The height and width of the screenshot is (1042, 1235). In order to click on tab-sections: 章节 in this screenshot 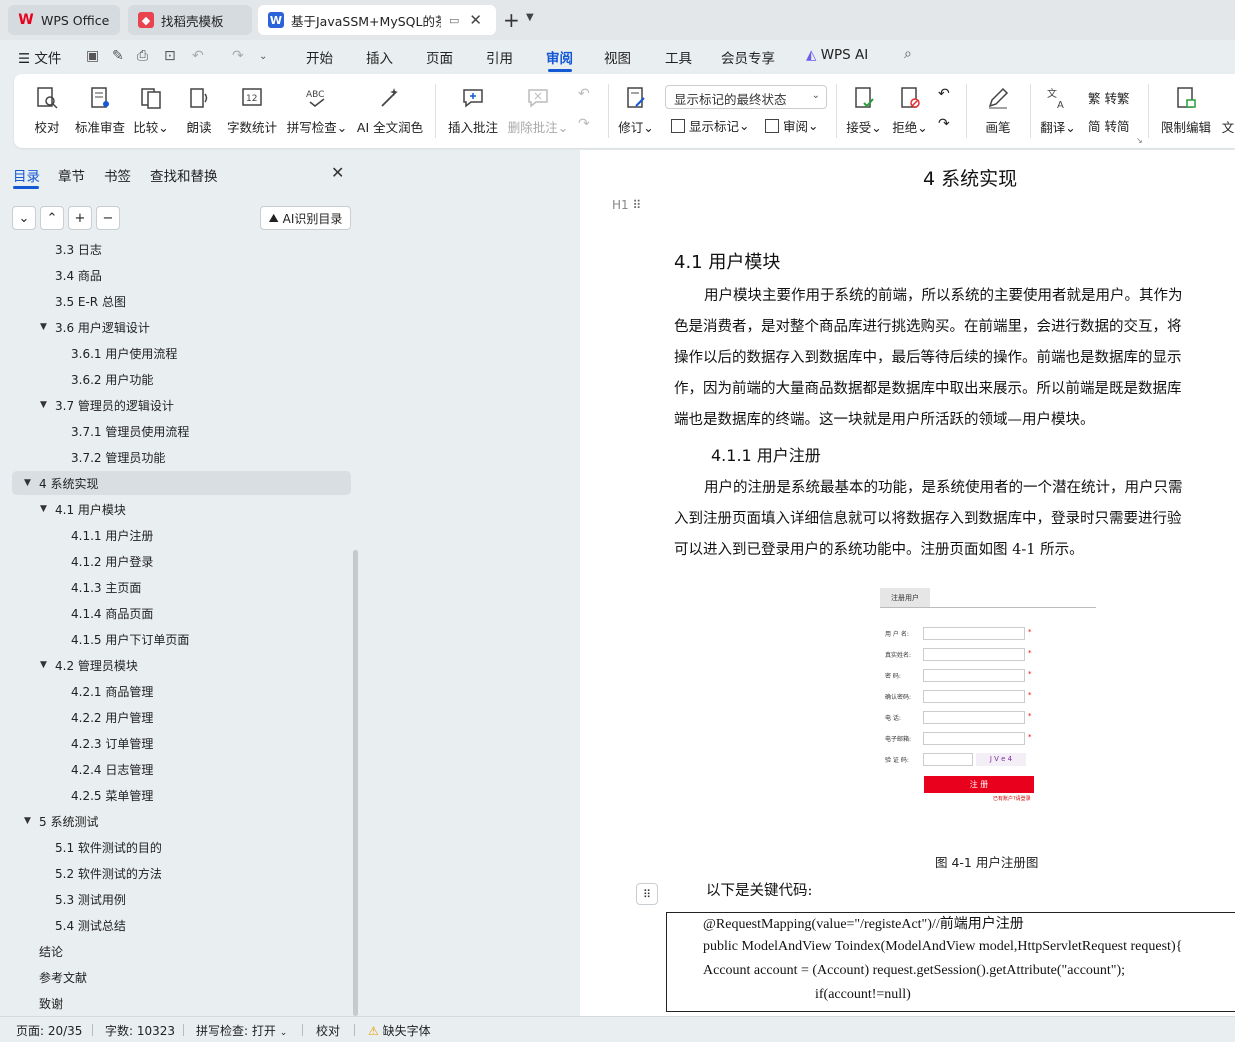, I will do `click(71, 175)`.